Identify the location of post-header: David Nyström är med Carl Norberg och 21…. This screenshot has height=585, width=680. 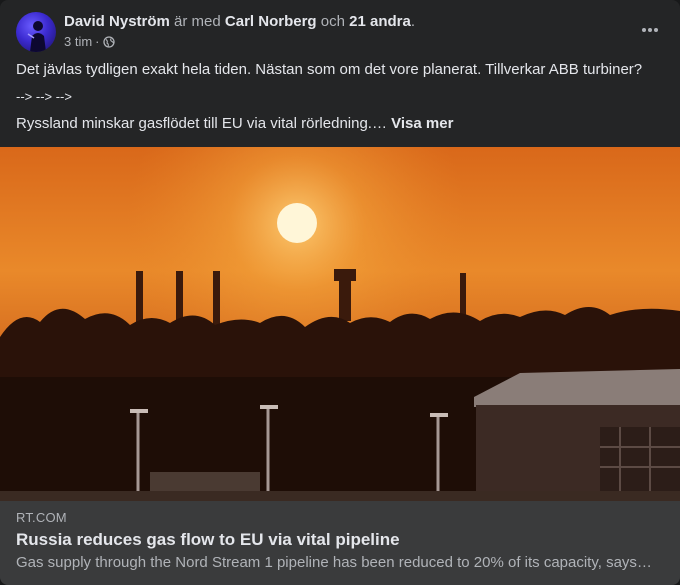
(340, 34).